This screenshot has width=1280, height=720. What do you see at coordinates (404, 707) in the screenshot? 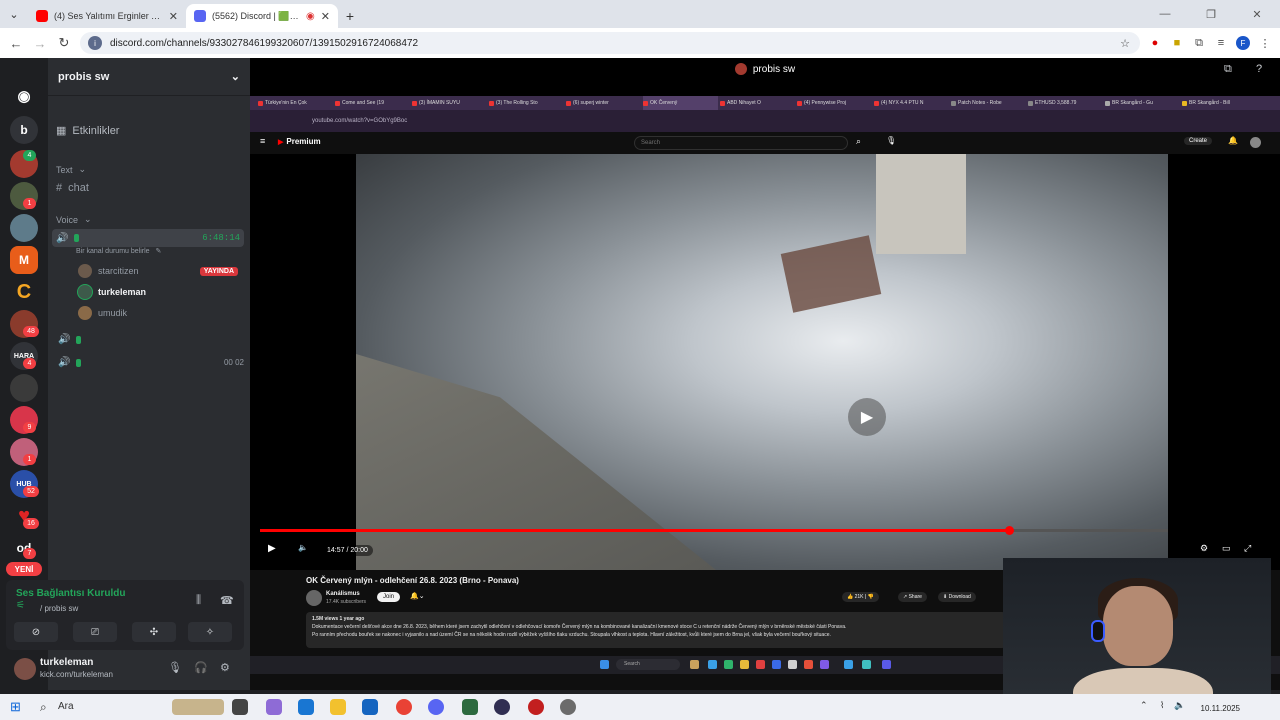
I see `chrome-icon` at bounding box center [404, 707].